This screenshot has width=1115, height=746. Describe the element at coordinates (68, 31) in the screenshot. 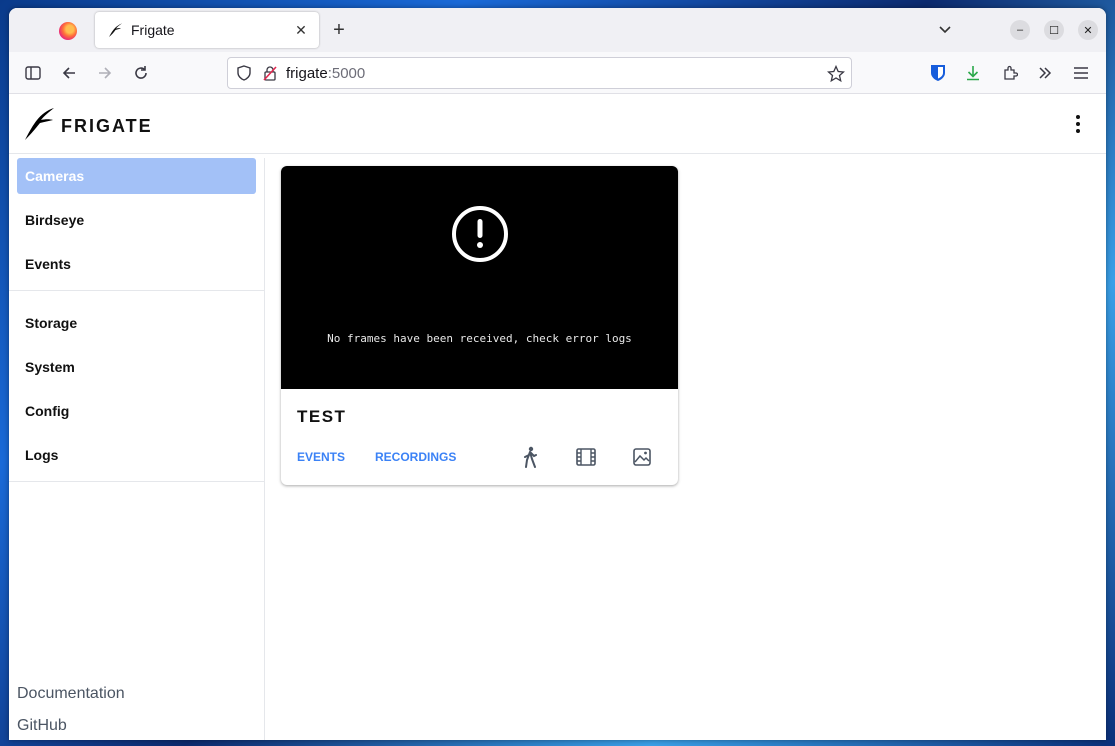

I see `firefox-icon` at that location.